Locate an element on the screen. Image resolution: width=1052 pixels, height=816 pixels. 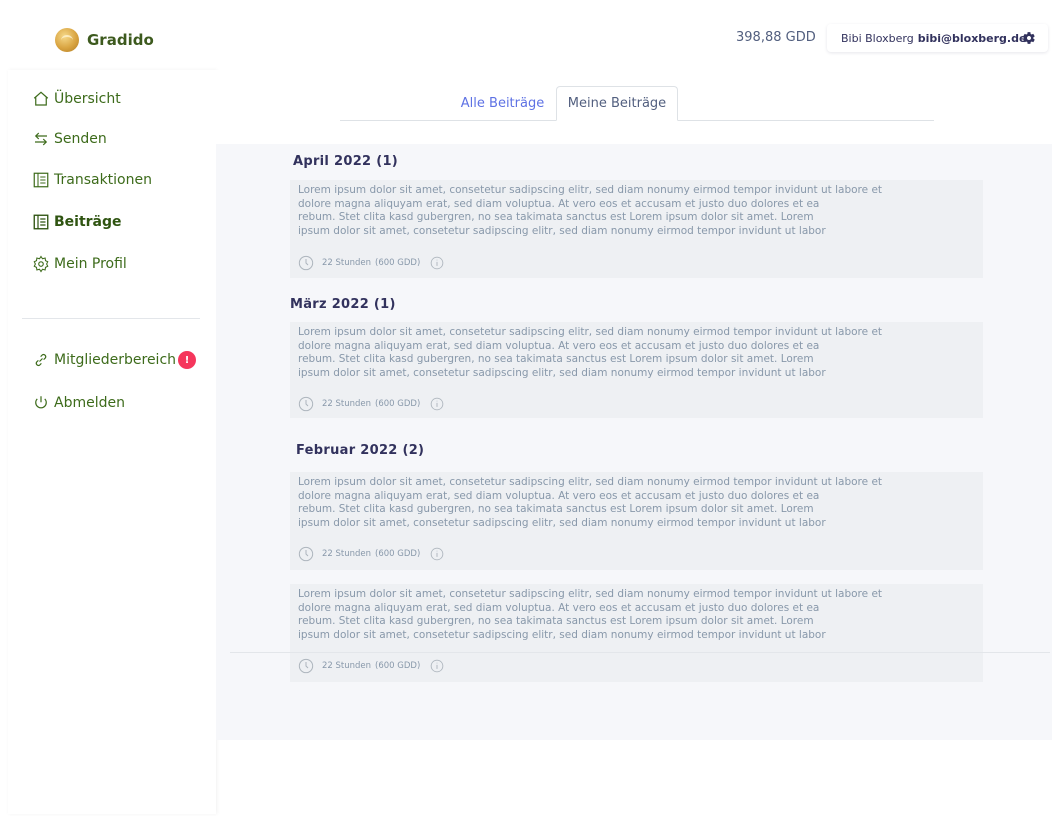
tab-my-contributions: Meine Beiträge is located at coordinates (617, 103).